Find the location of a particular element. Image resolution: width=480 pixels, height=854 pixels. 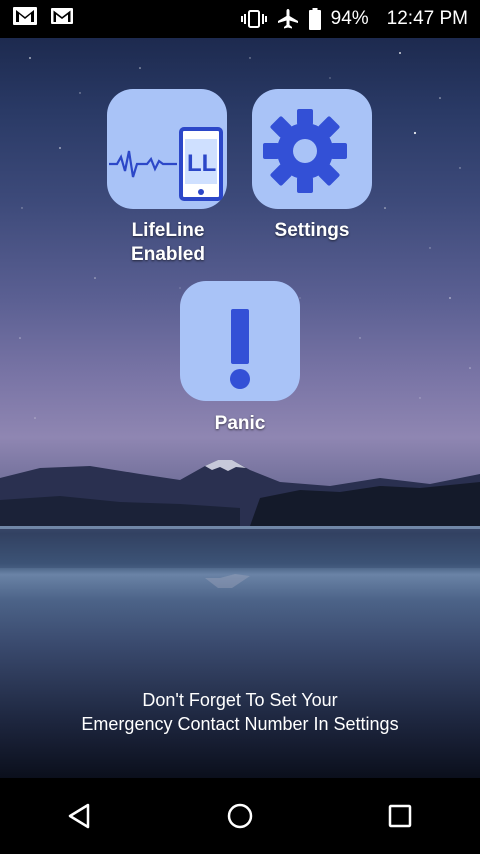

home-button is located at coordinates (240, 816).